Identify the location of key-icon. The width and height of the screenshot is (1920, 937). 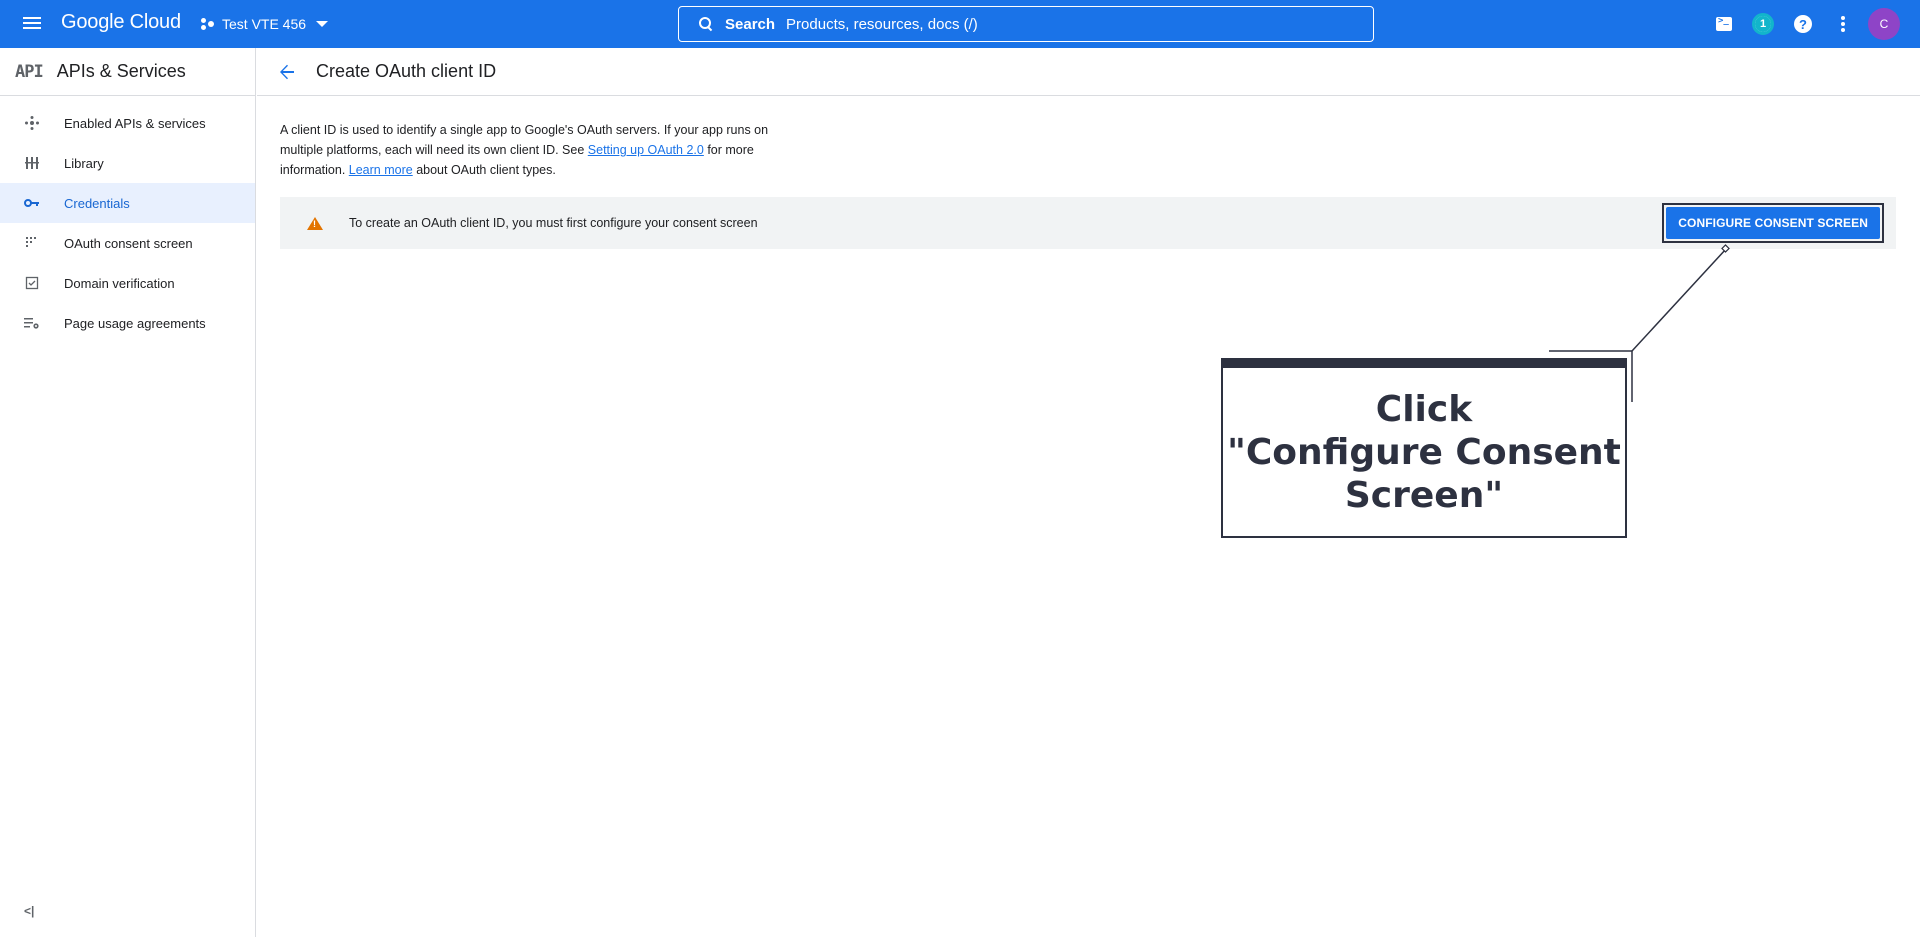
(32, 203).